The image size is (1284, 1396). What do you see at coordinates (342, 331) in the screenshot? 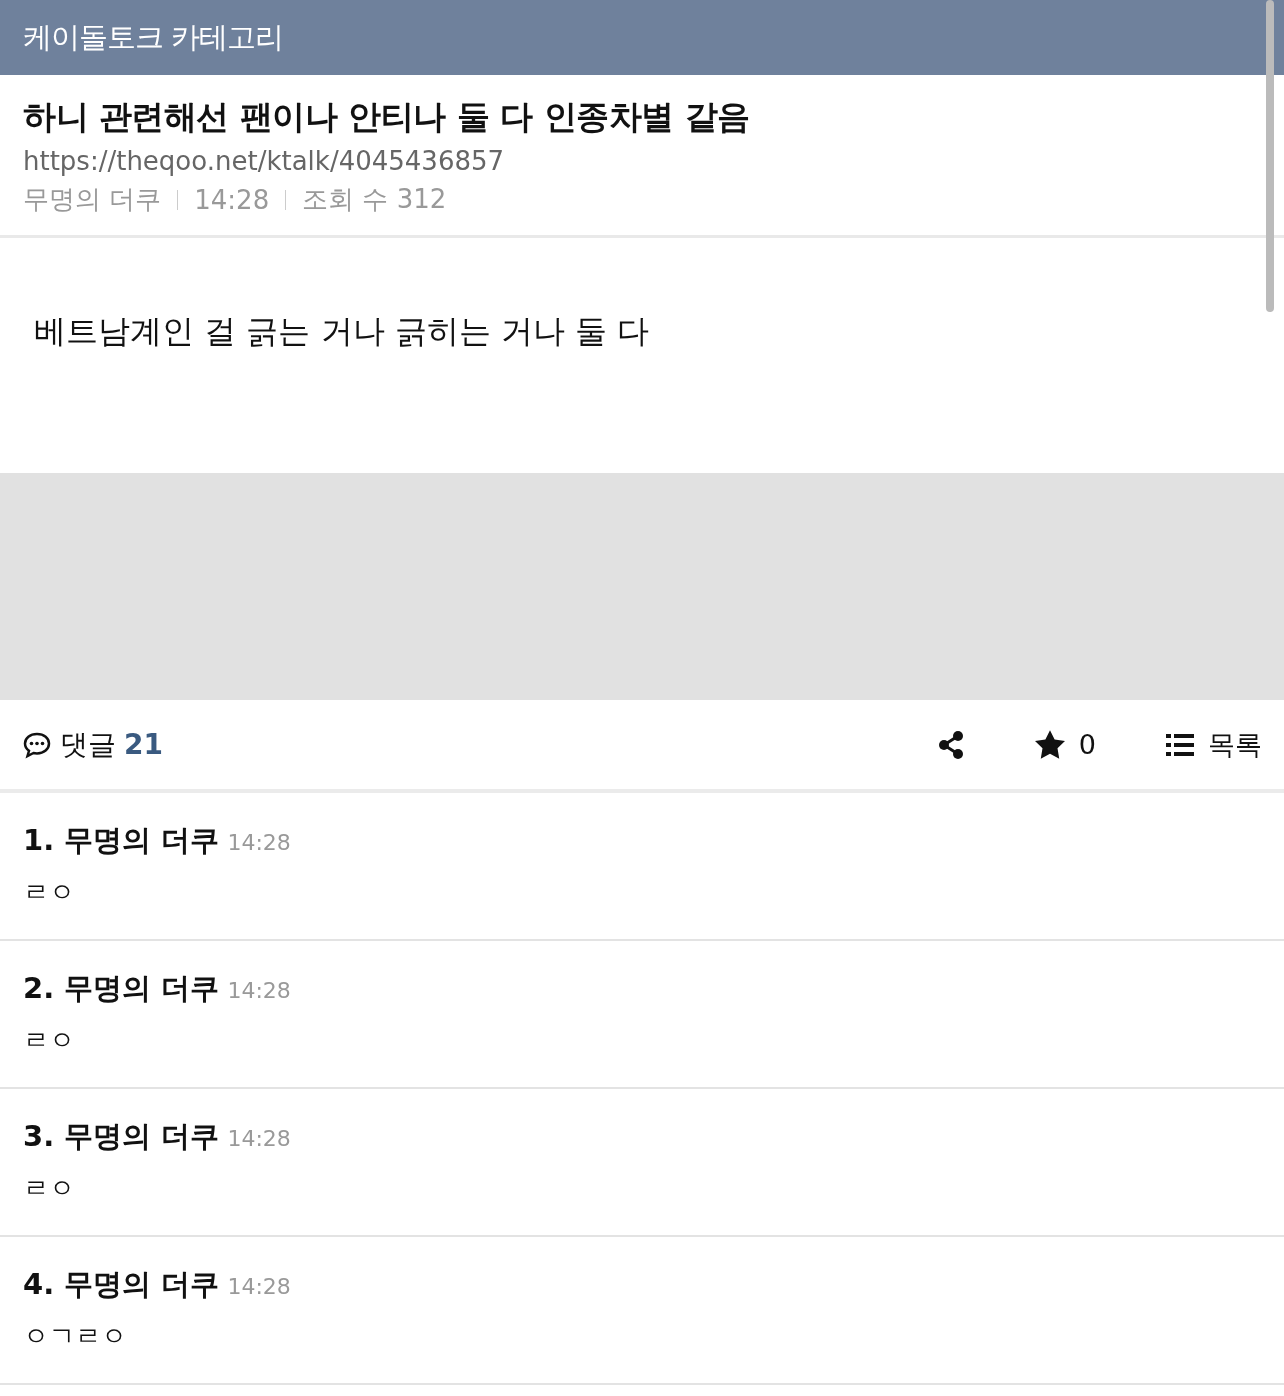
I see `post-body: 베트남계인 걸 긁는 거나 긁히는 거나 둘 다` at bounding box center [342, 331].